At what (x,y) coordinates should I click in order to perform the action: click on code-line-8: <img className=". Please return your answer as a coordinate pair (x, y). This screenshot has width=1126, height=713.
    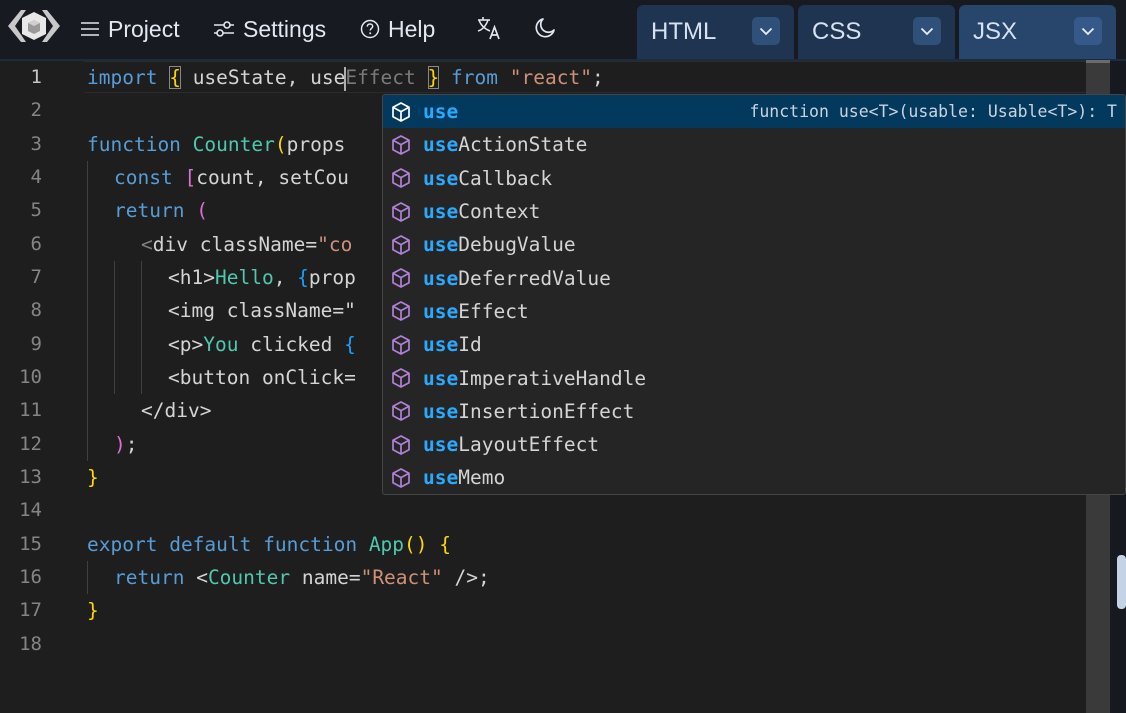
    Looking at the image, I should click on (262, 310).